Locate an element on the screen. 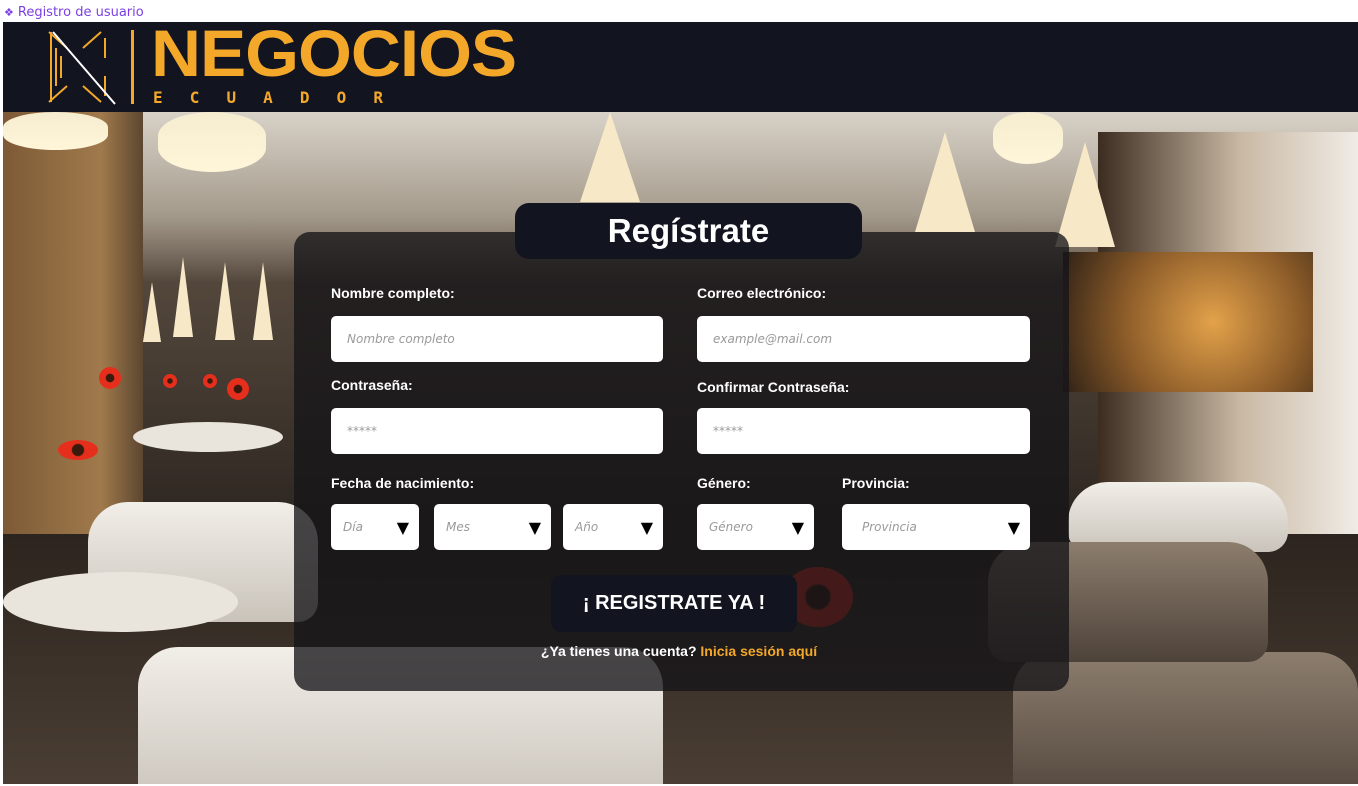 The height and width of the screenshot is (786, 1358). scene-wall-left is located at coordinates (73, 332).